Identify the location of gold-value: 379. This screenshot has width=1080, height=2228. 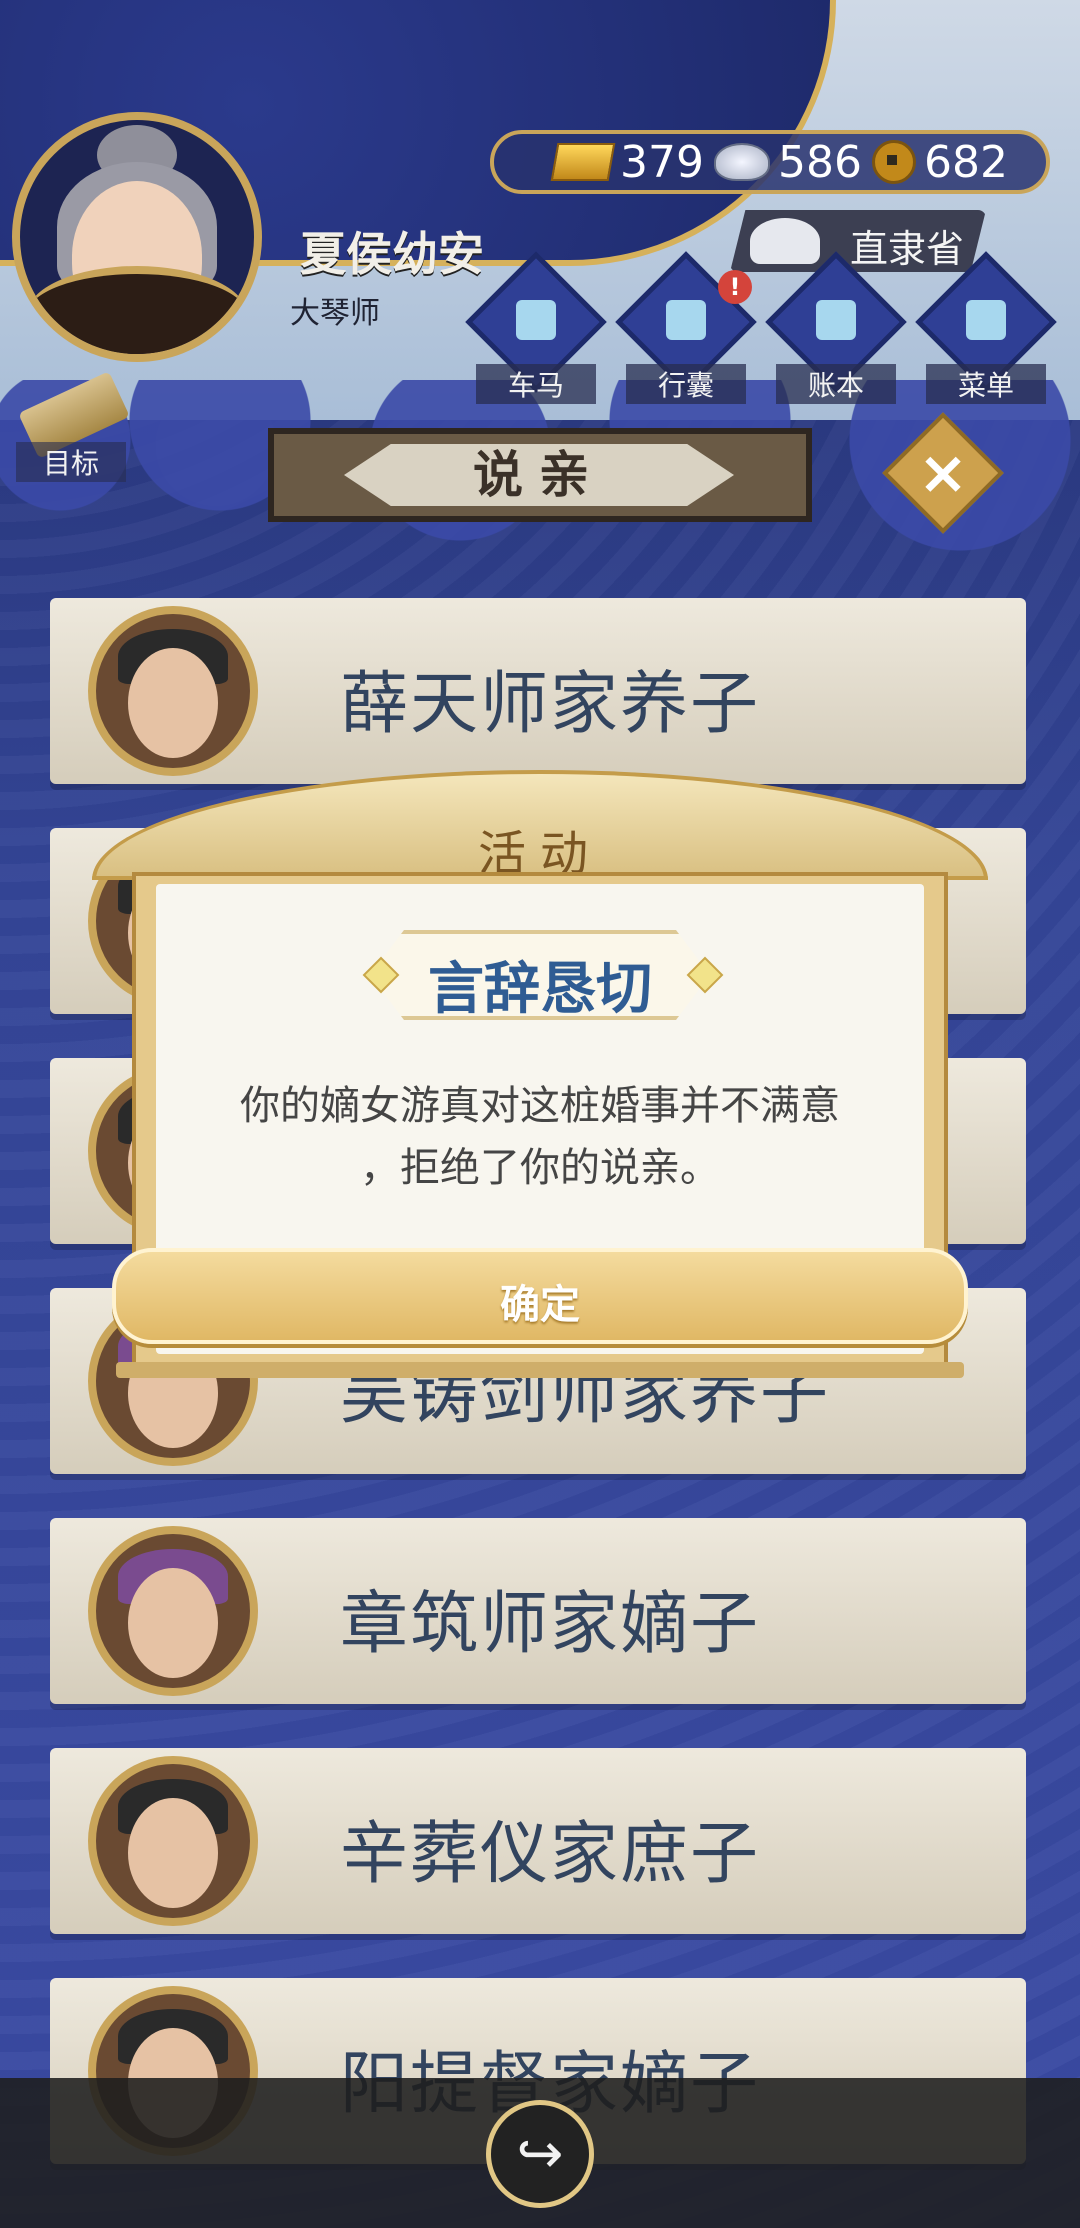
(662, 162).